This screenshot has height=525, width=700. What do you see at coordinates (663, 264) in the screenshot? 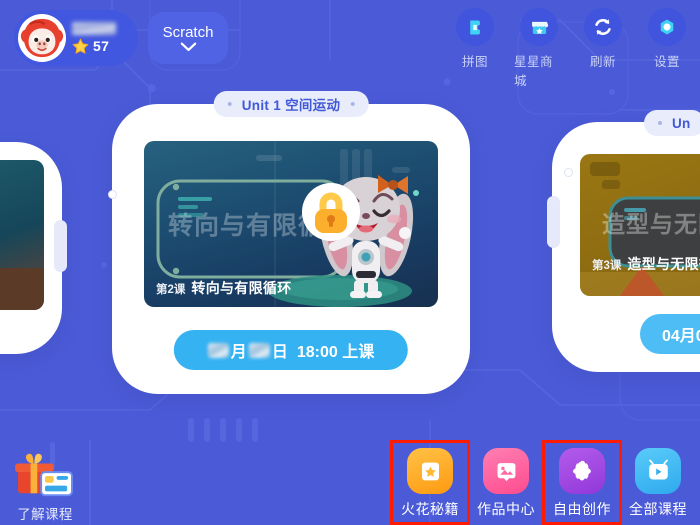
I see `lesson-title: 造型与无限循` at bounding box center [663, 264].